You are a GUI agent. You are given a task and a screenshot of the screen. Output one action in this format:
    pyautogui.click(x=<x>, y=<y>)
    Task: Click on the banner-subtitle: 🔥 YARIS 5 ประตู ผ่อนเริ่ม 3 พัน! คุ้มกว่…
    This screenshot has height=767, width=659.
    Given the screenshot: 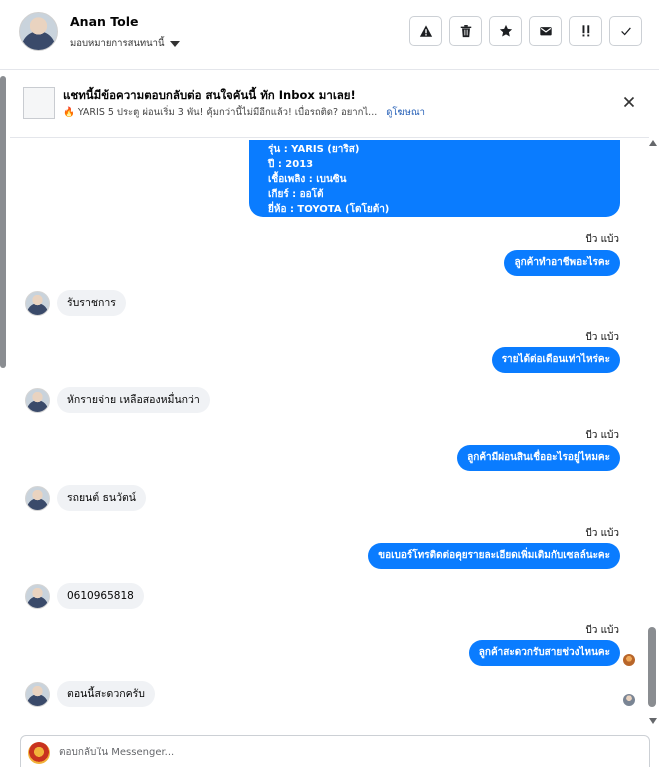 What is the action you would take?
    pyautogui.click(x=220, y=112)
    